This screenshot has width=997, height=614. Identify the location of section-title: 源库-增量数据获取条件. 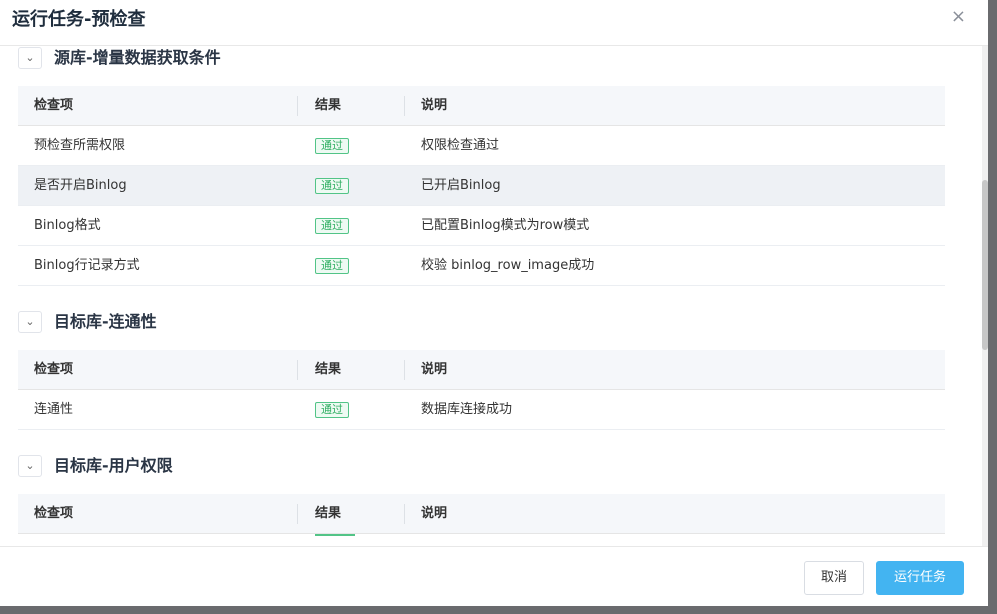
(137, 57).